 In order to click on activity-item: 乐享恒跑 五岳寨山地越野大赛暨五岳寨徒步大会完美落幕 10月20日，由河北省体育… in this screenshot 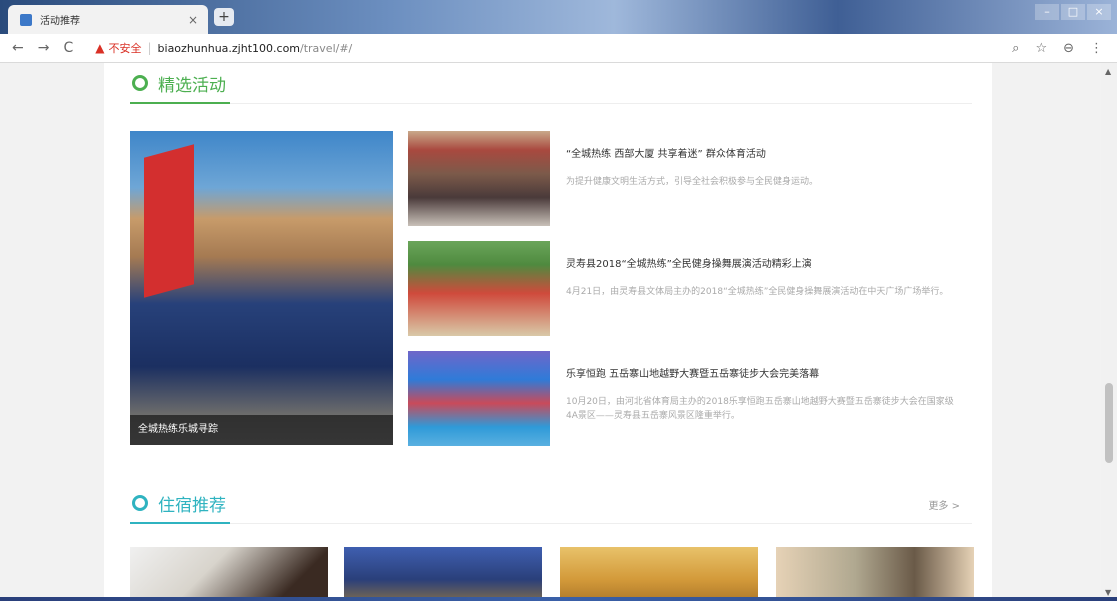, I will do `click(688, 398)`.